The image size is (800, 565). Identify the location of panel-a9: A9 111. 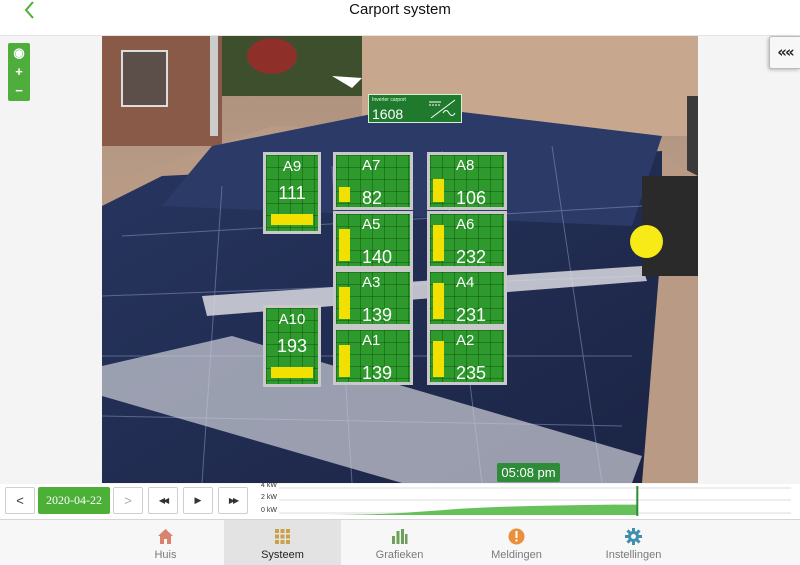
(292, 193).